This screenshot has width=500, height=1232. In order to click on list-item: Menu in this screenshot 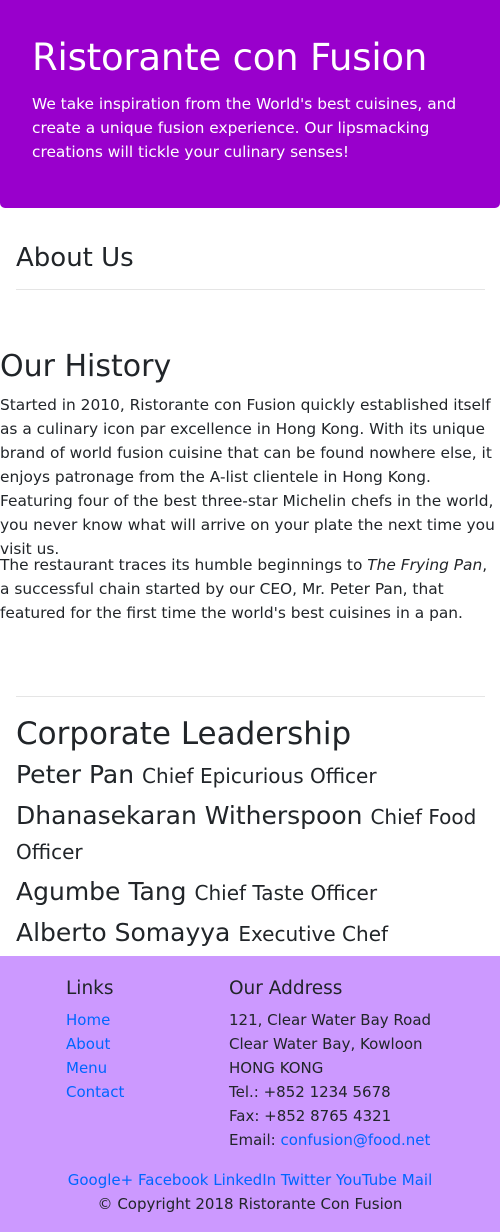, I will do `click(95, 1068)`.